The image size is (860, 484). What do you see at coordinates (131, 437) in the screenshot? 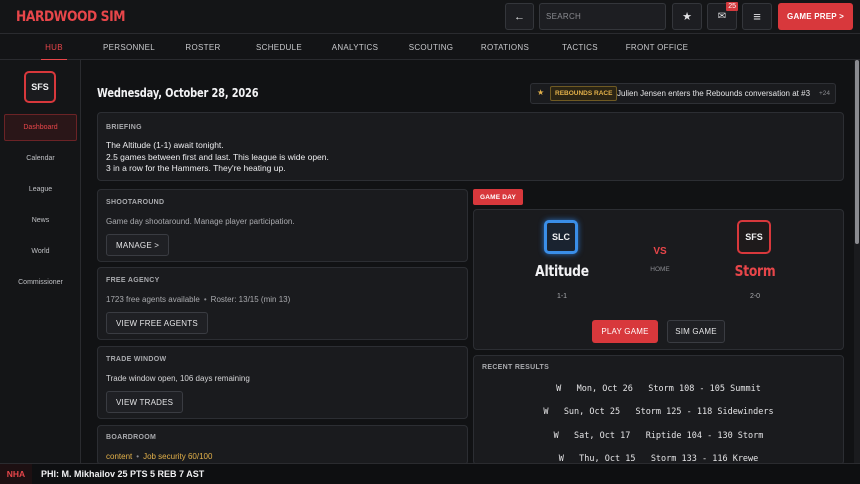
I see `boardroom-title: BOARDROOM` at bounding box center [131, 437].